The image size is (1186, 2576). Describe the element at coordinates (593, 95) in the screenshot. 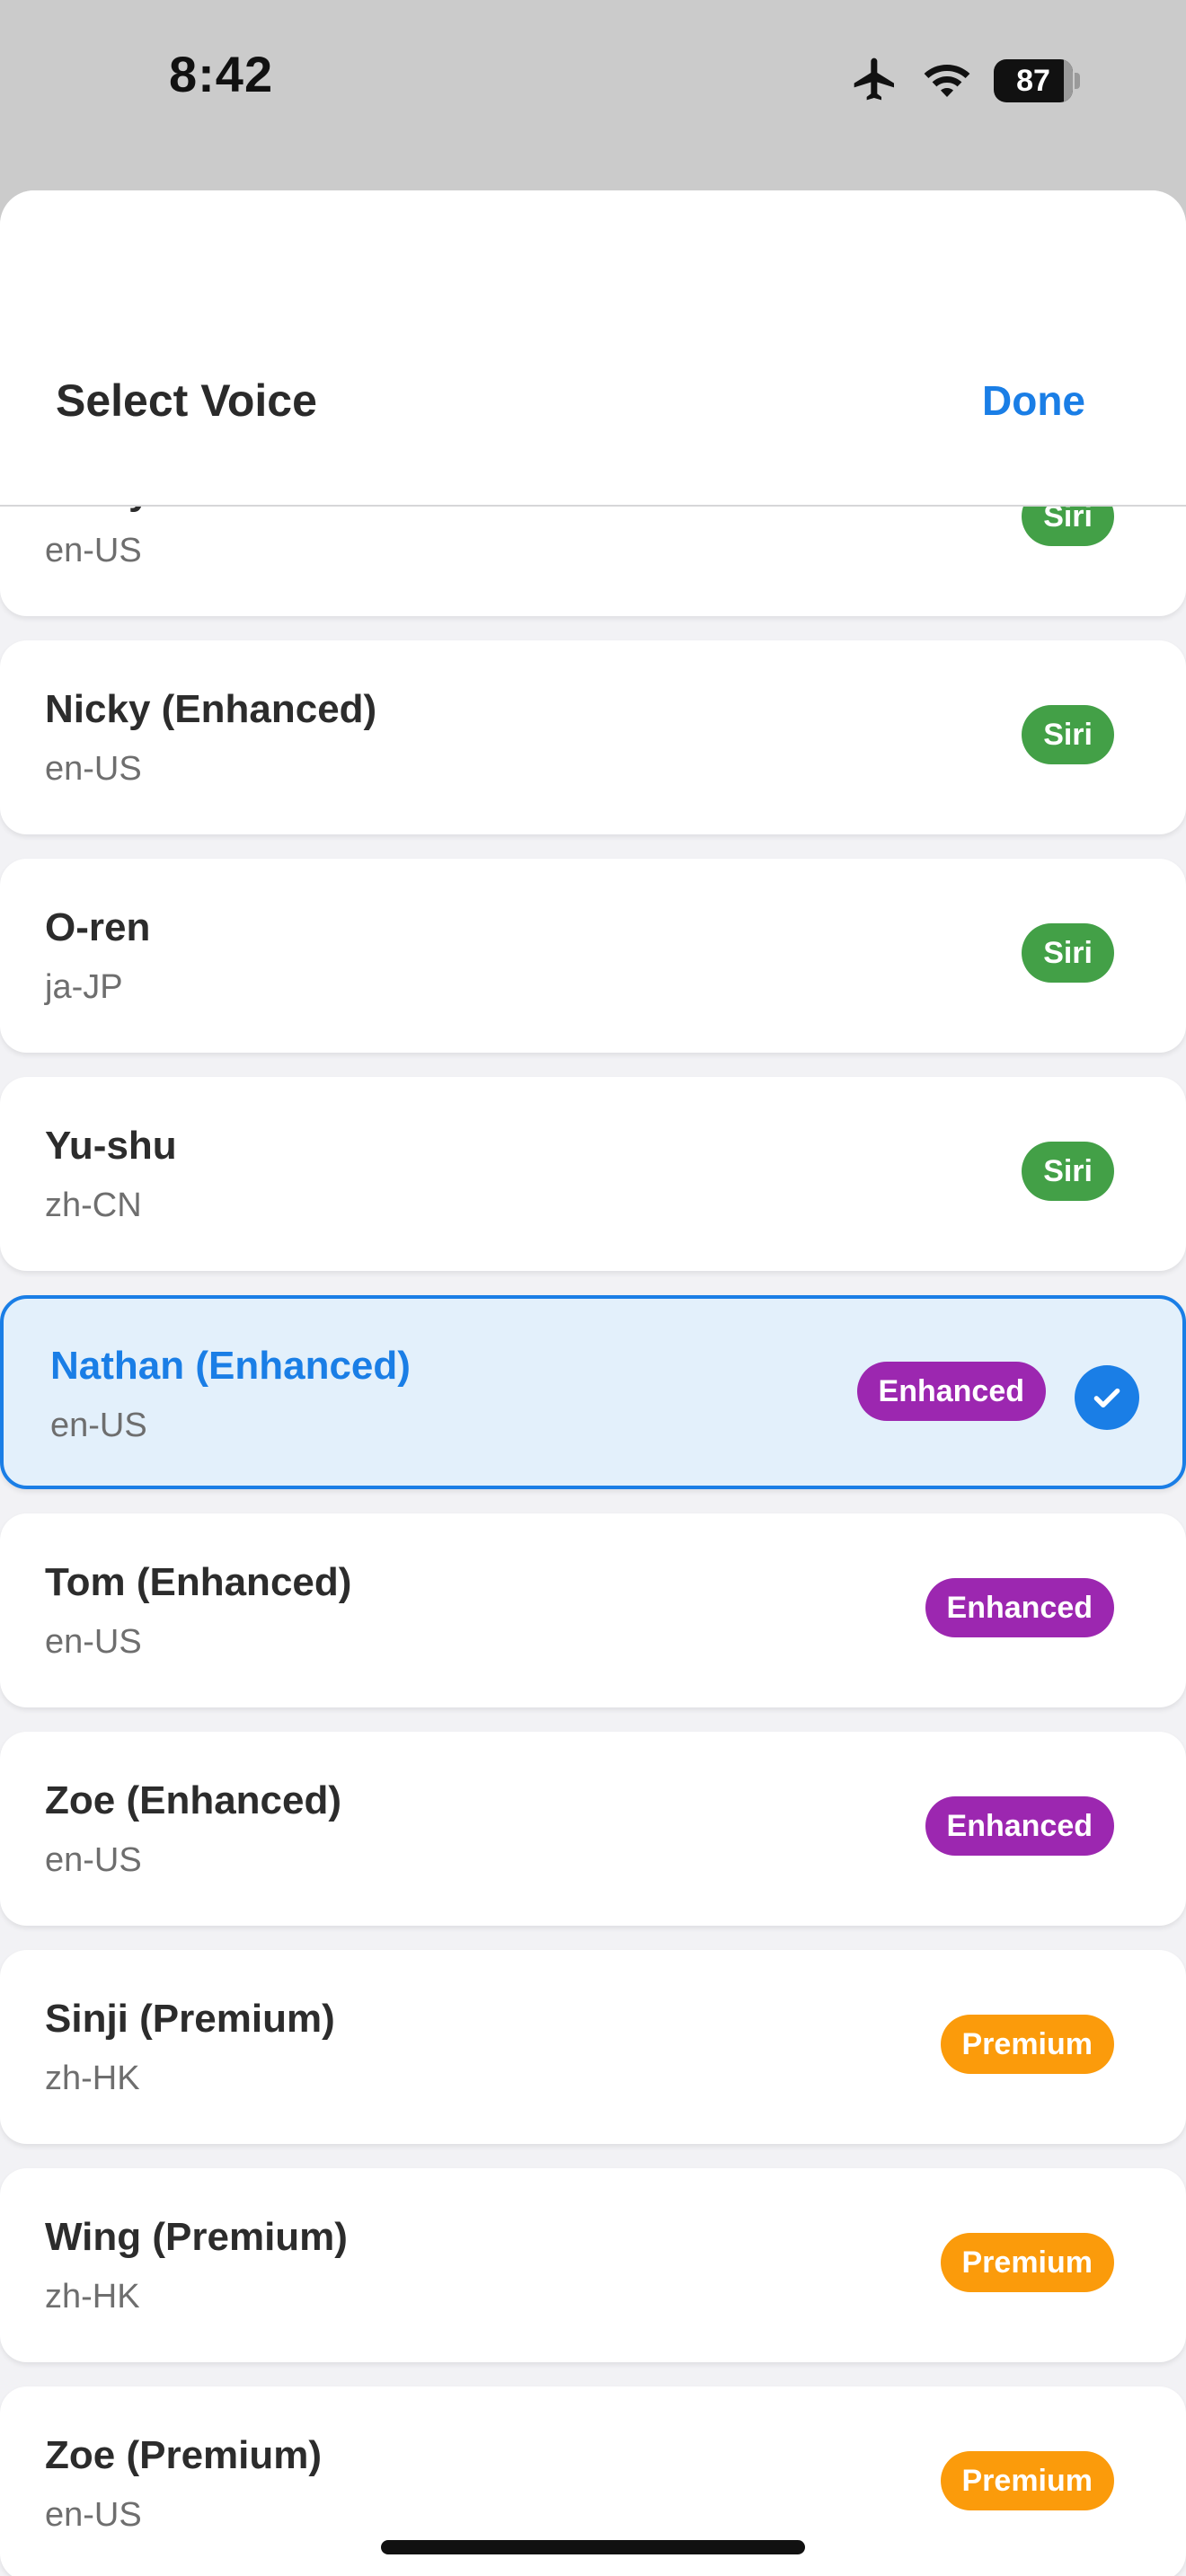

I see `status-bar: 8:42 87` at that location.